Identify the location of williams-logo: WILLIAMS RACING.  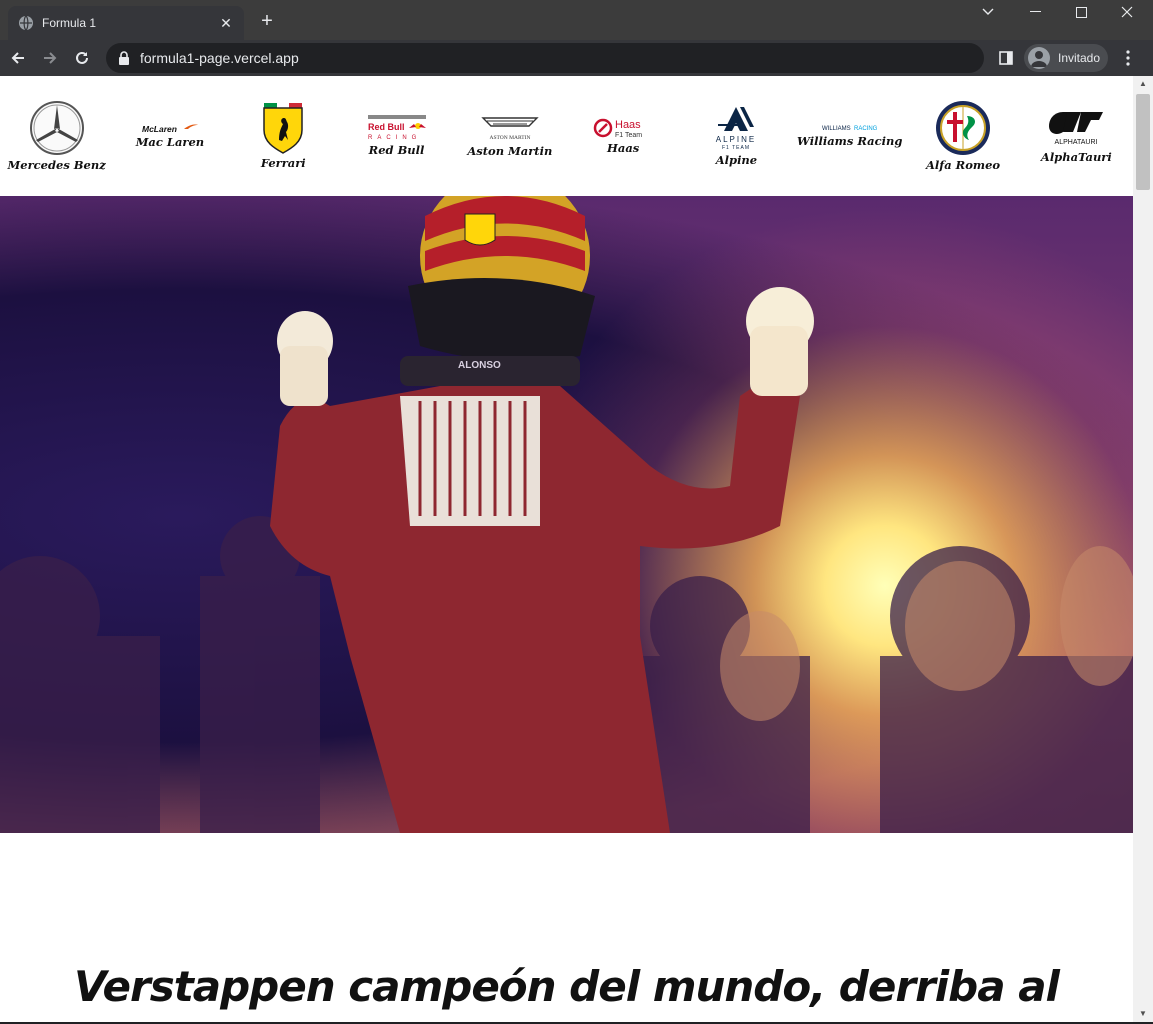
(850, 128).